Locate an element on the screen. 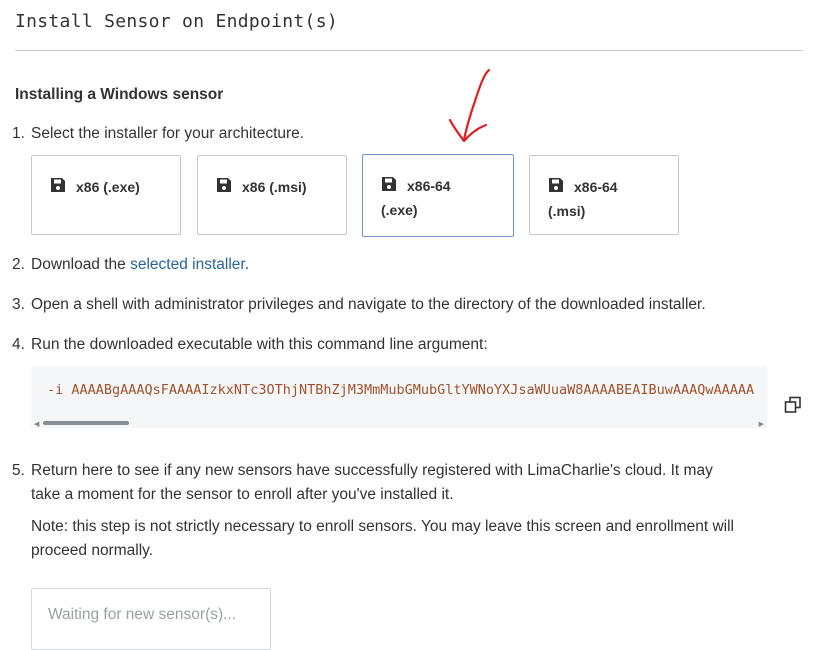 The height and width of the screenshot is (650, 821). step-2: 2. Download the selected installer. is located at coordinates (130, 265).